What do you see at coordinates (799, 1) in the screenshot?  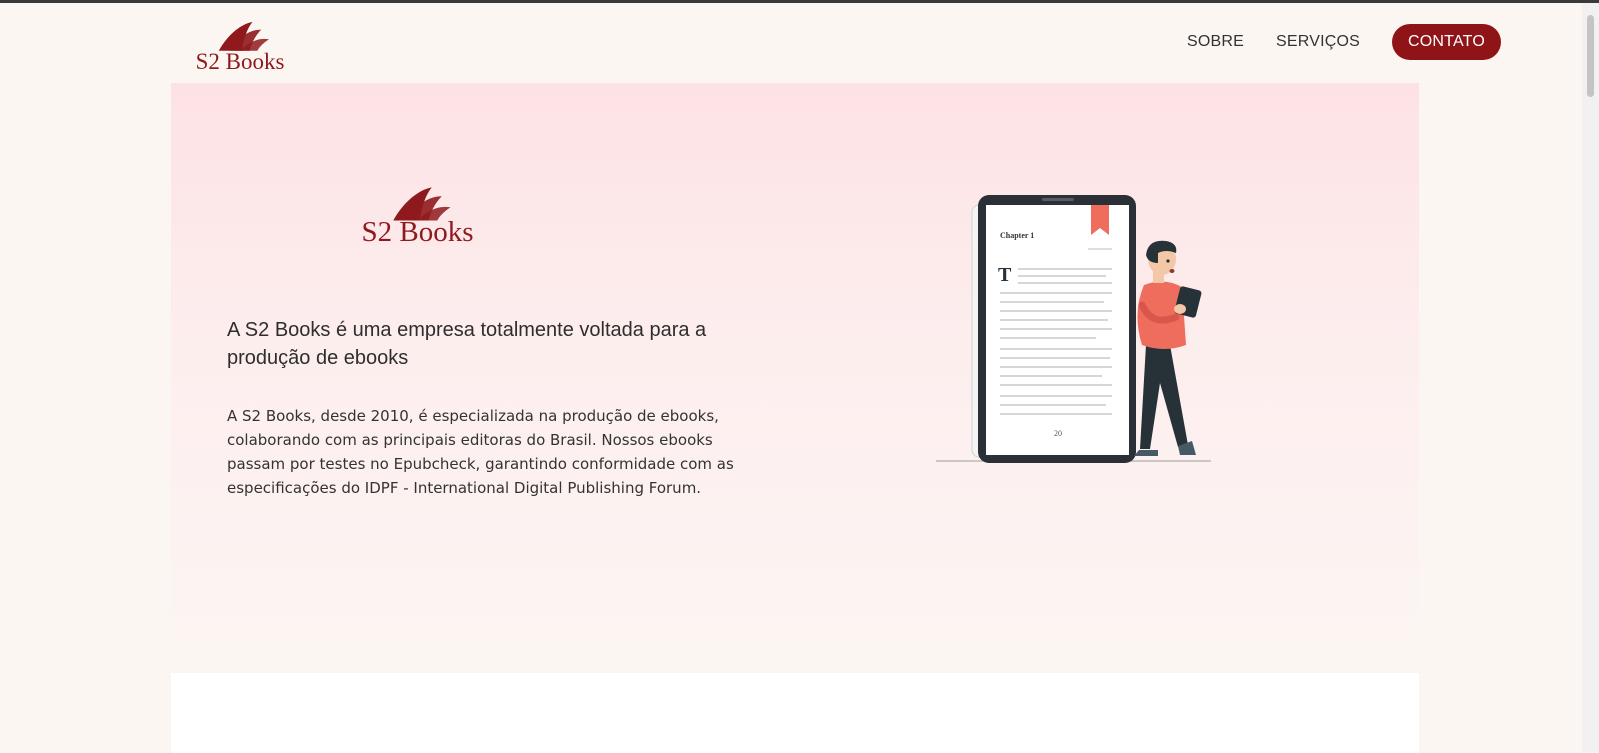 I see `window-top-border` at bounding box center [799, 1].